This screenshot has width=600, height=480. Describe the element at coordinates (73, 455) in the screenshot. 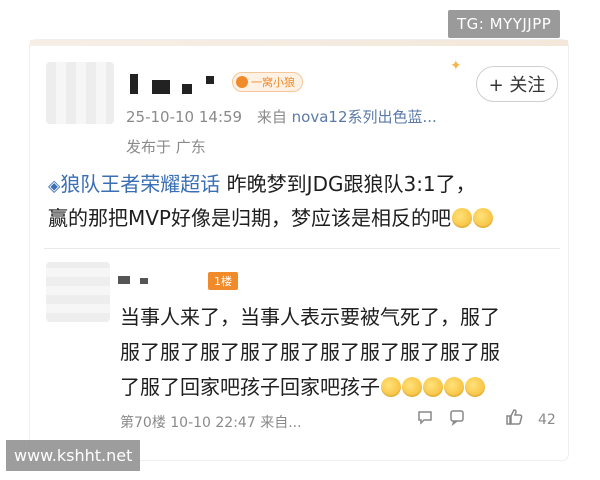

I see `site-watermark: www.kshht.net` at that location.